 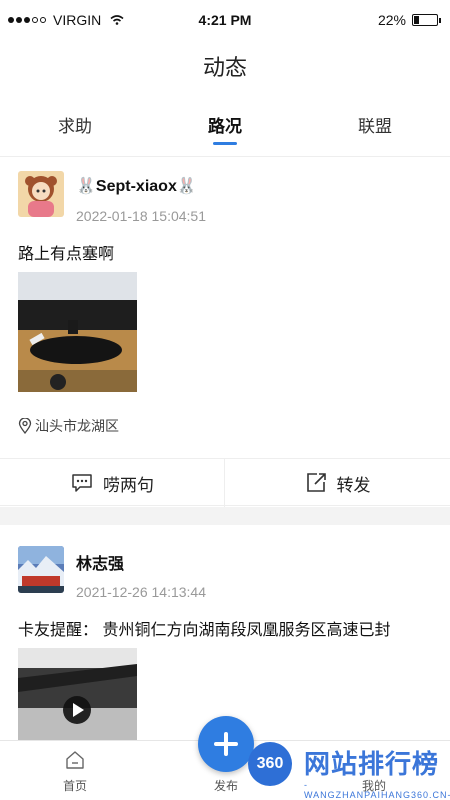 I want to click on watermark-badge: 360, so click(x=270, y=764).